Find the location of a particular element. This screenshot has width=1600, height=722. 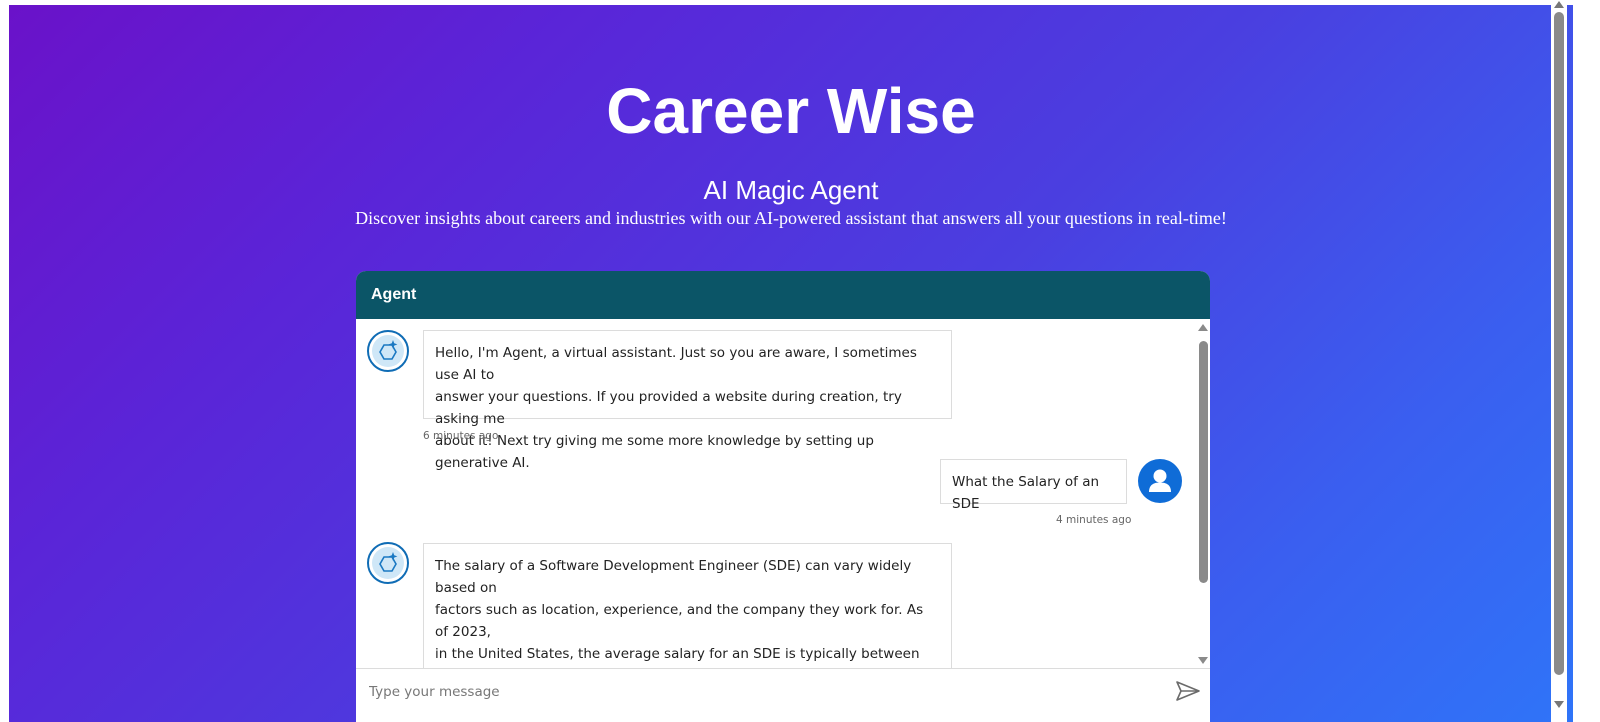

page-subtitle: AI Magic Agent is located at coordinates (791, 190).